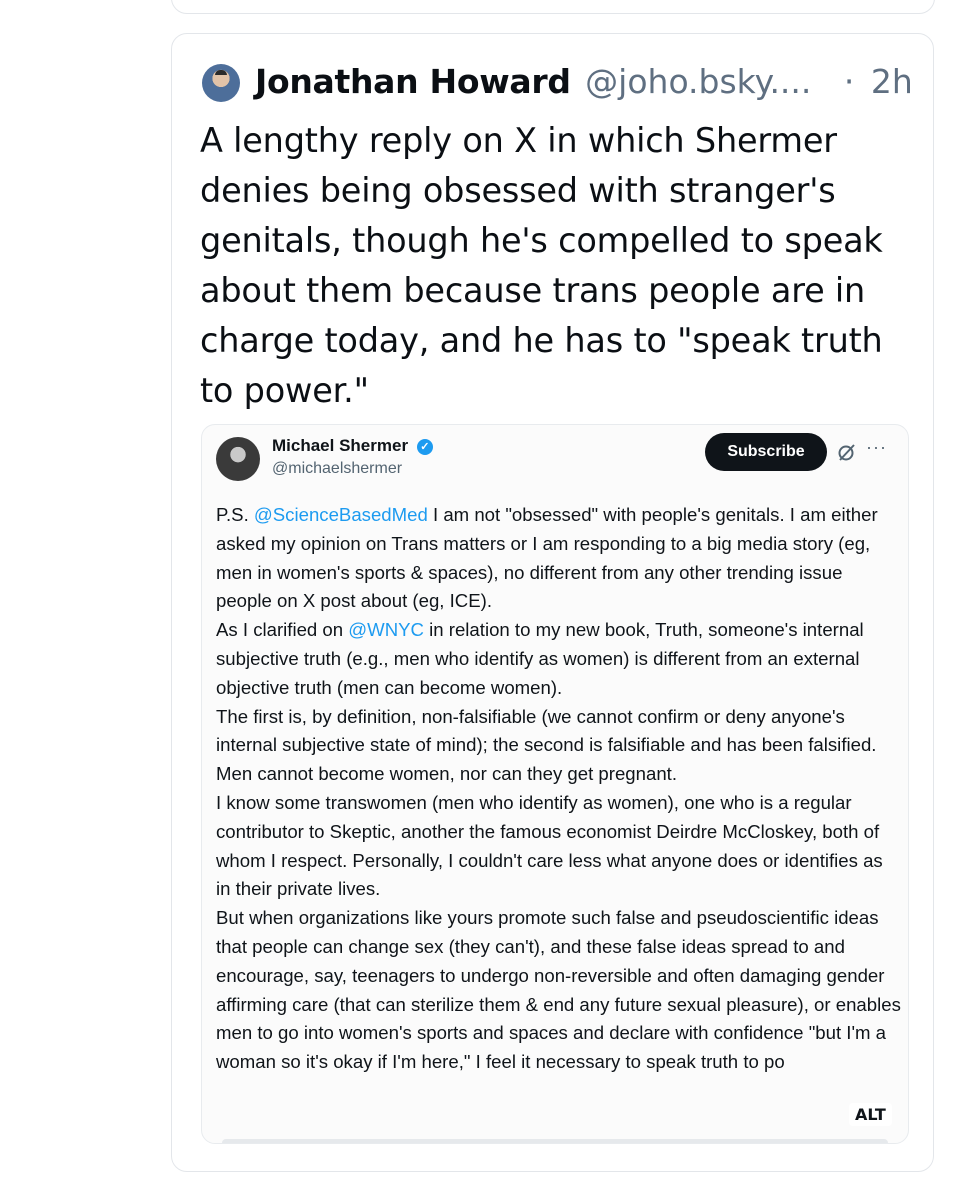 The height and width of the screenshot is (1200, 973). Describe the element at coordinates (424, 447) in the screenshot. I see `verified-badge-icon: ✓` at that location.